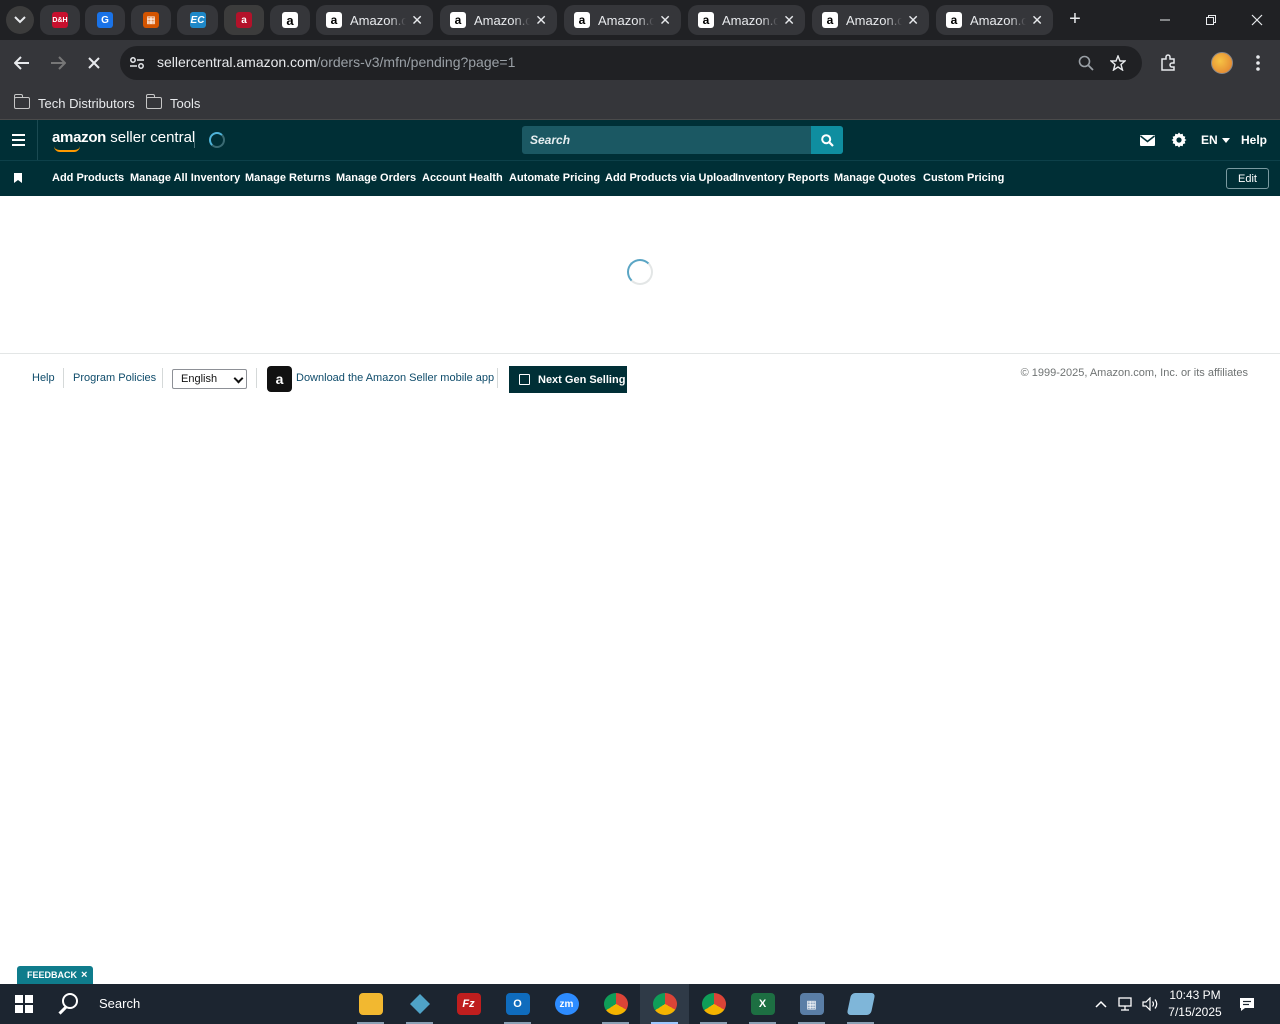  What do you see at coordinates (782, 178) in the screenshot?
I see `nav-inventory-reports: Inventory Reports` at bounding box center [782, 178].